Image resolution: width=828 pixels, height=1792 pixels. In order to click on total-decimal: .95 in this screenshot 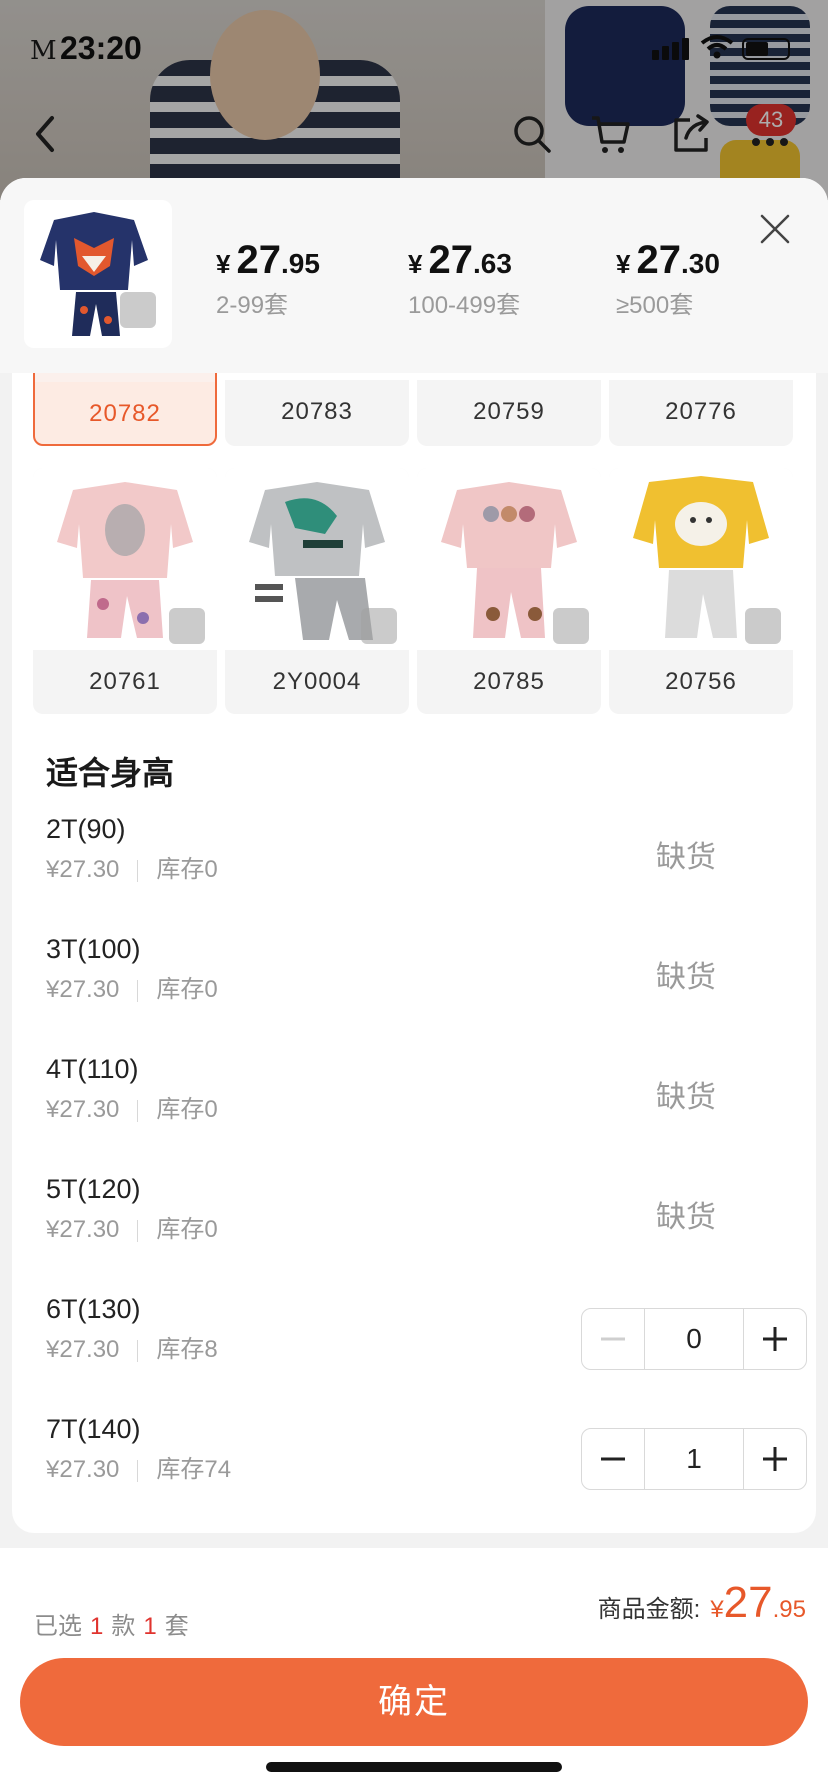, I will do `click(789, 1609)`.